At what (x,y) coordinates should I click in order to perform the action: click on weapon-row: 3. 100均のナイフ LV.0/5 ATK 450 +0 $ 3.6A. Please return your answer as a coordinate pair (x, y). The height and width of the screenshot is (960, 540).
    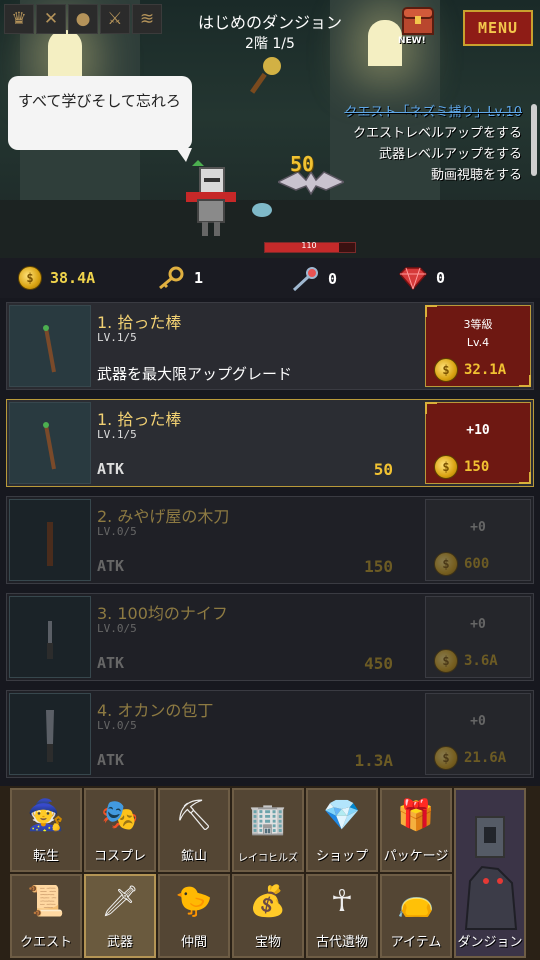
    Looking at the image, I should click on (270, 637).